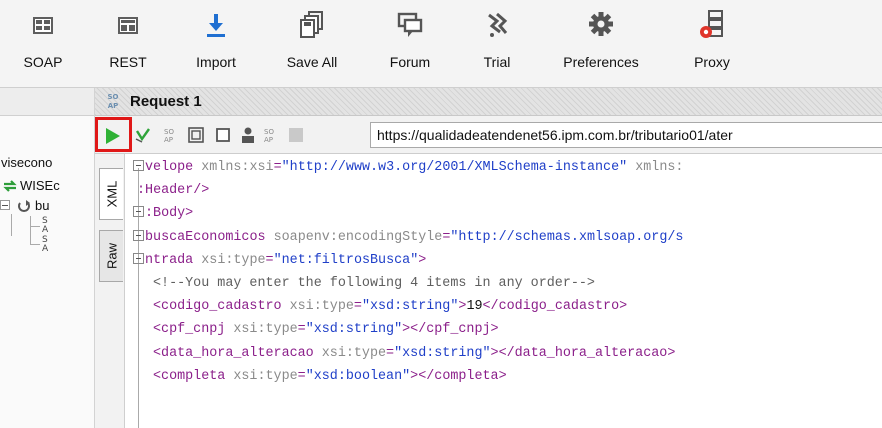 The width and height of the screenshot is (882, 428). Describe the element at coordinates (488, 102) in the screenshot. I see `request-title-bar: SO AP Request 1` at that location.